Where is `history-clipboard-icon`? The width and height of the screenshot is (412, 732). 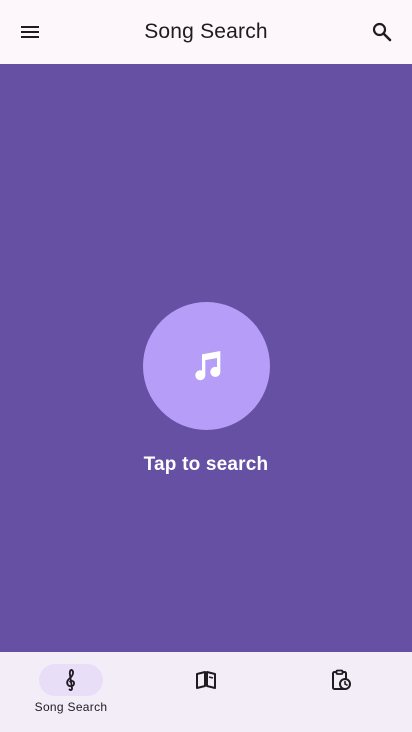
history-clipboard-icon is located at coordinates (341, 679).